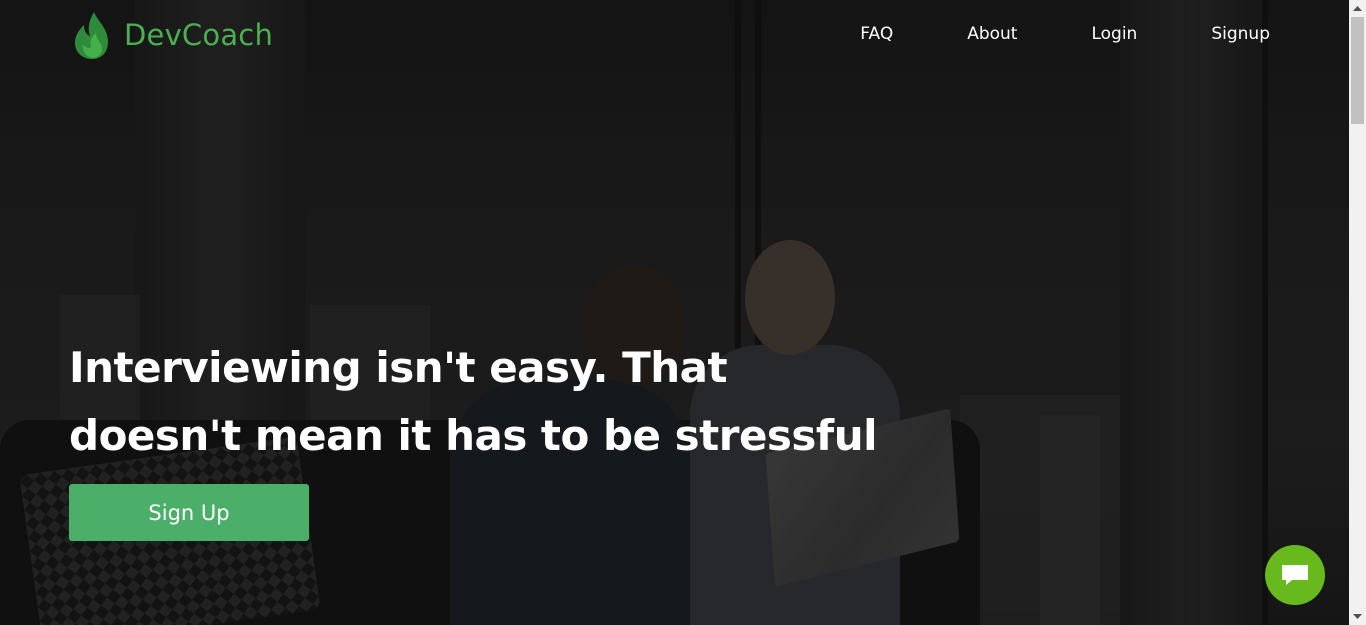  What do you see at coordinates (199, 35) in the screenshot?
I see `brand-name: DevCoach` at bounding box center [199, 35].